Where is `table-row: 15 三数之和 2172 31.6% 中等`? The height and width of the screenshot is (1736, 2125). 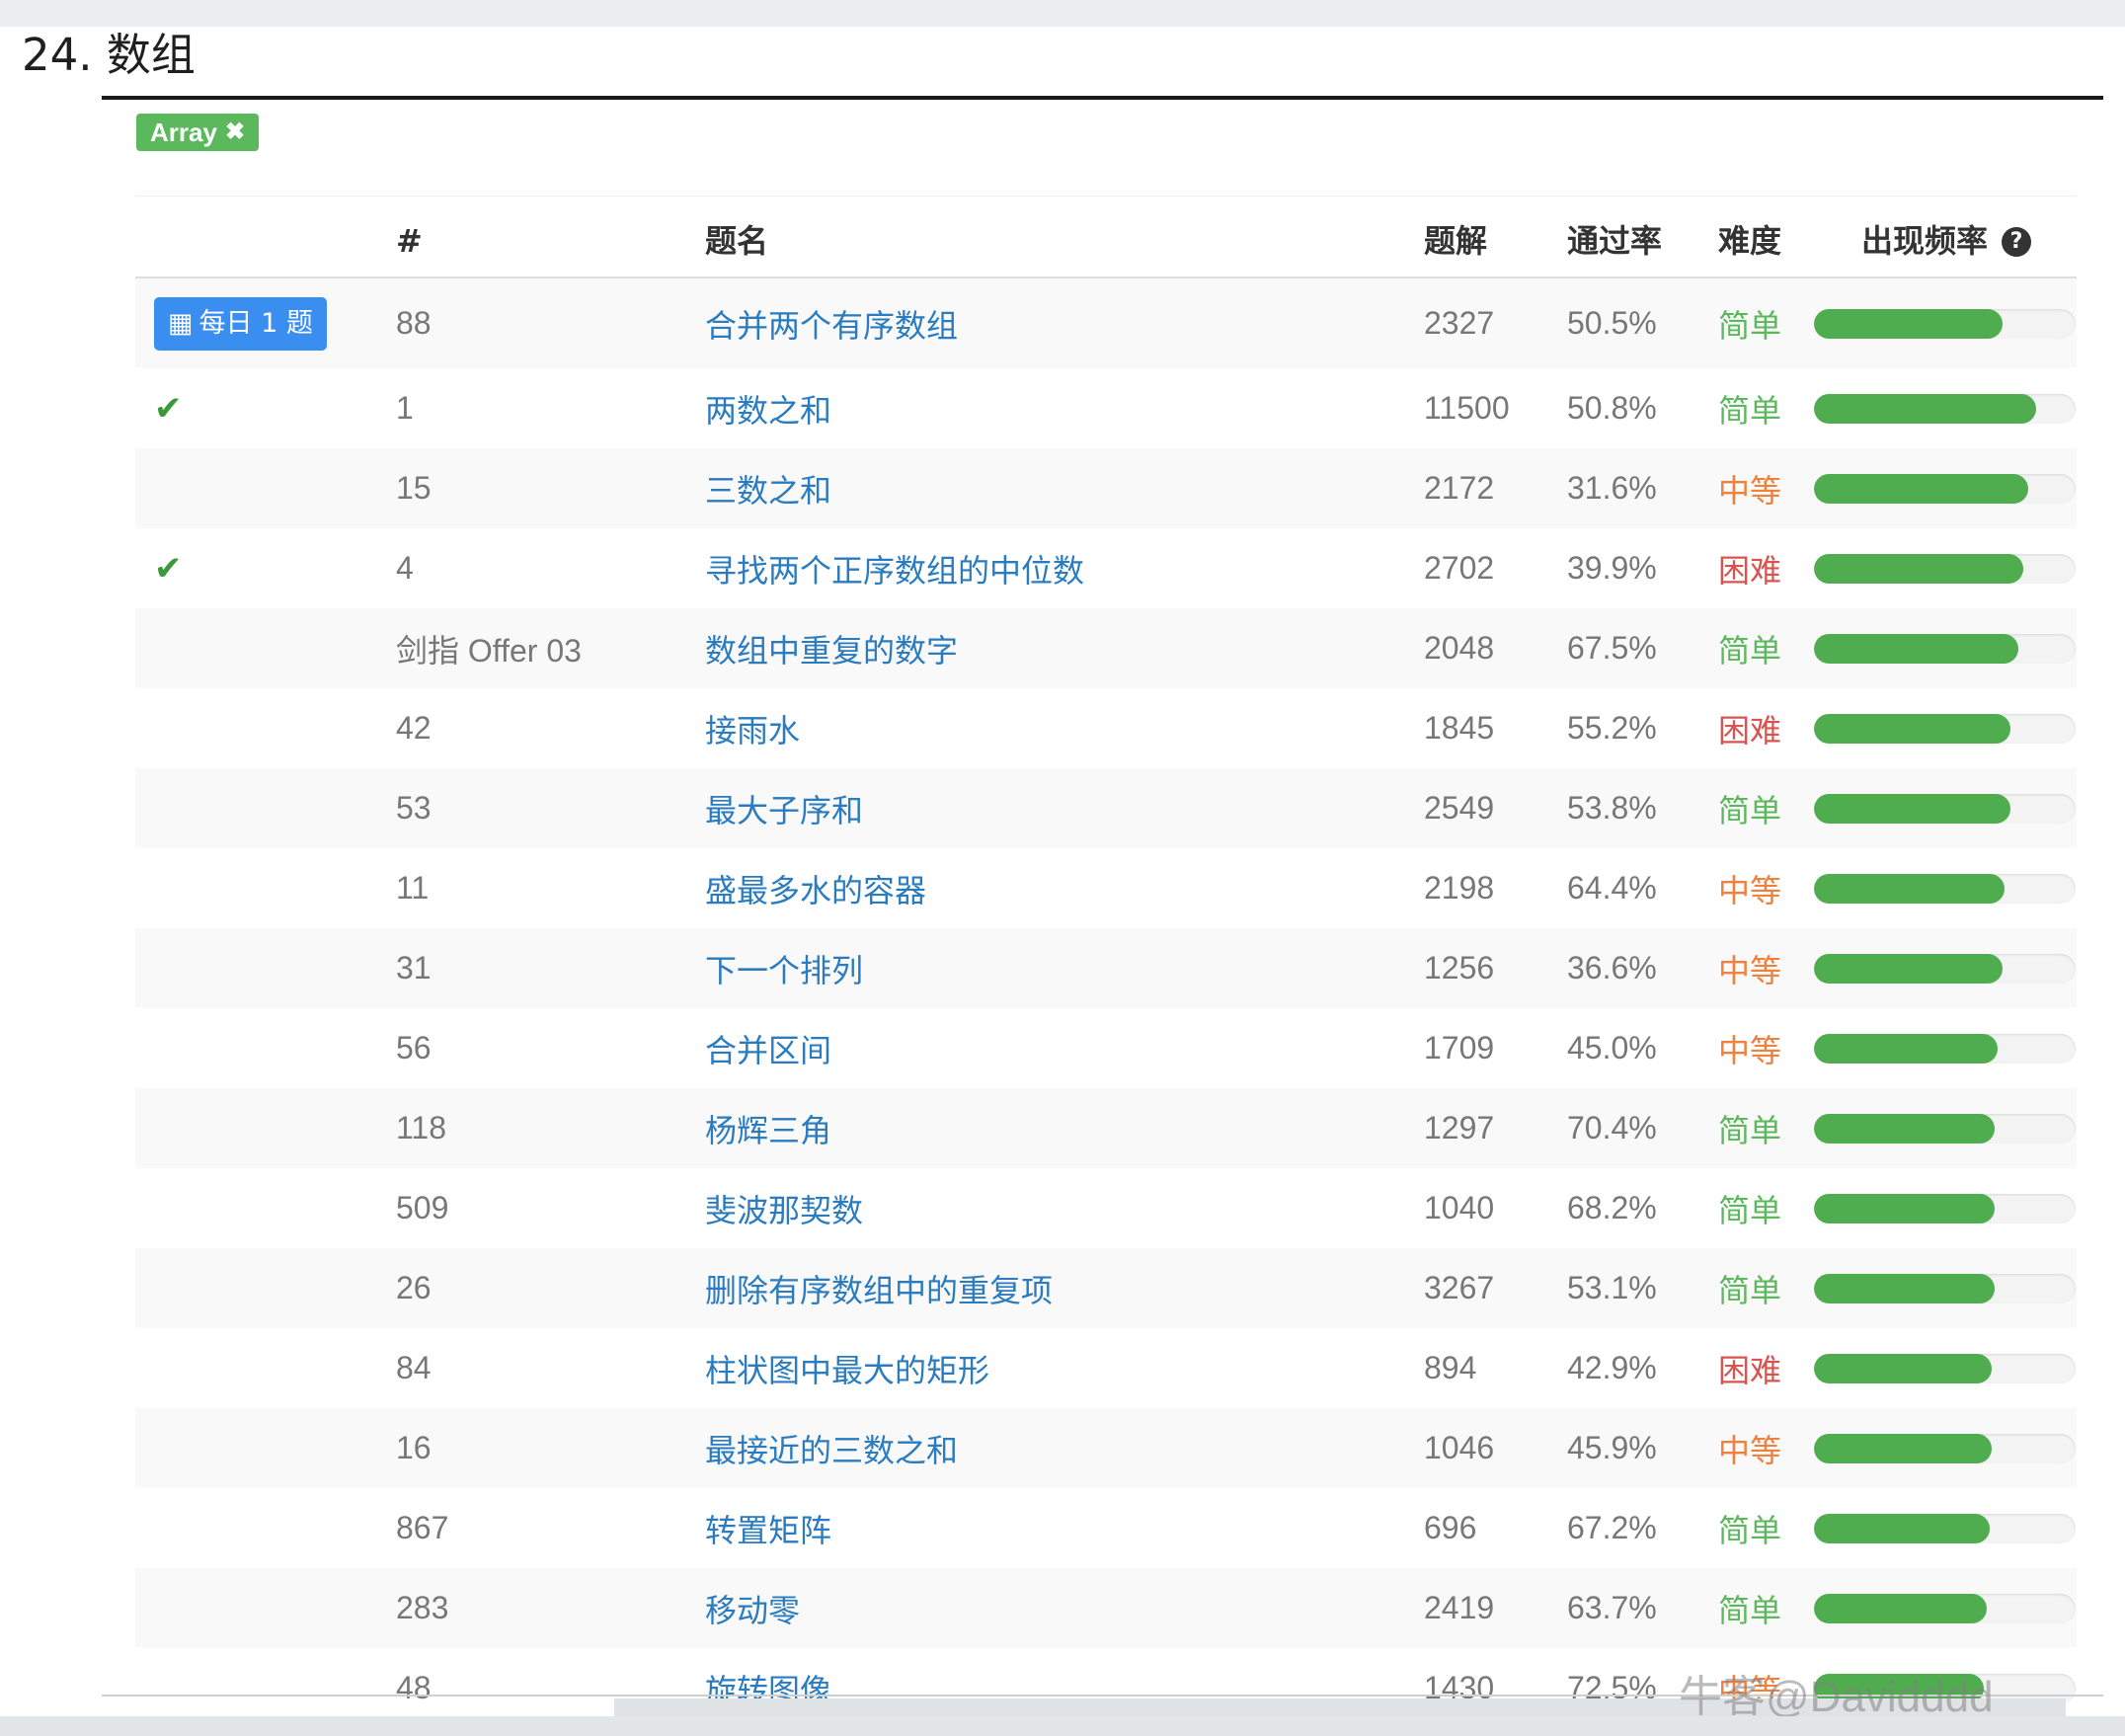 table-row: 15 三数之和 2172 31.6% 中等 is located at coordinates (1106, 488).